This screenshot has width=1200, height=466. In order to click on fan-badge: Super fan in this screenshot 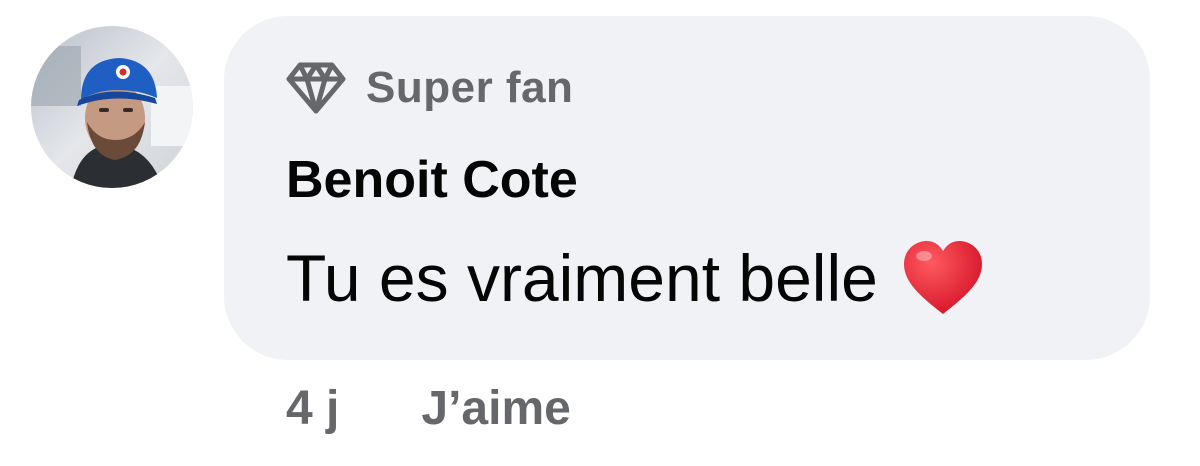, I will do `click(429, 88)`.